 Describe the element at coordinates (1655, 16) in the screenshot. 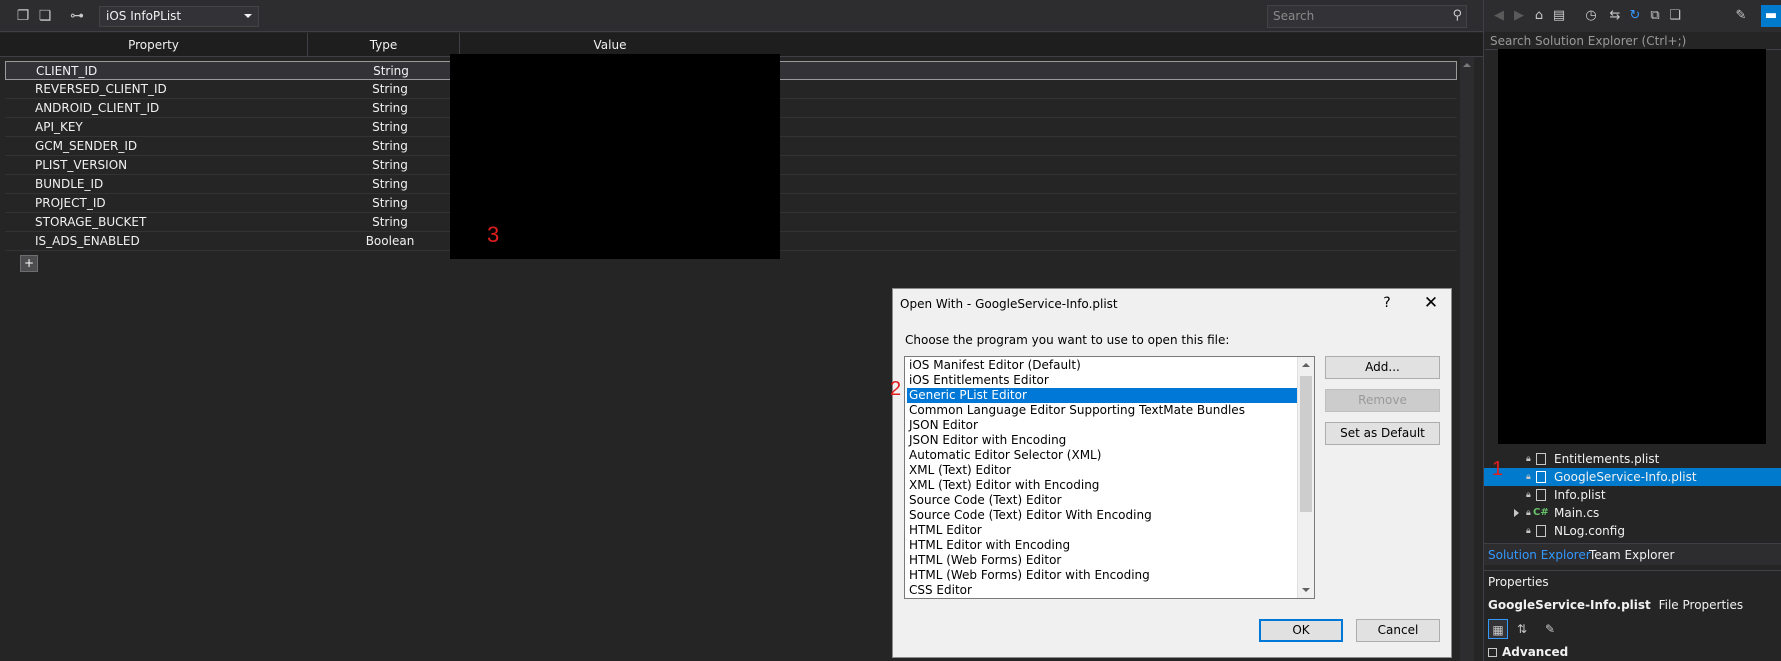

I see `collapse-all-icon: ⧉` at that location.